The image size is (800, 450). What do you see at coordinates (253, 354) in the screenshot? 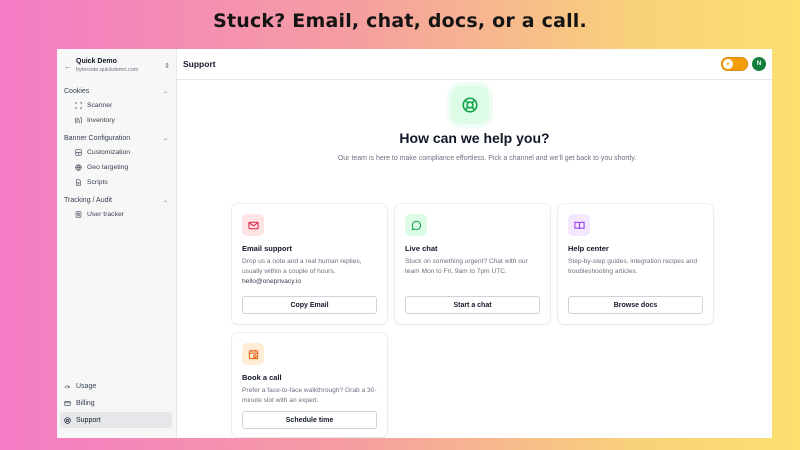
I see `calendar-icon` at bounding box center [253, 354].